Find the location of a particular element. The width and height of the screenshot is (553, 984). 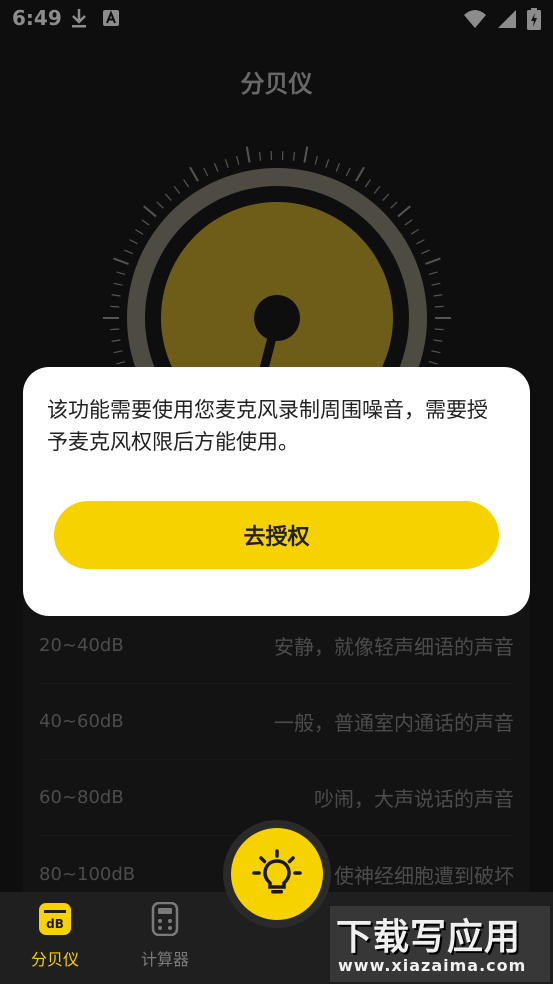

flashlight-button is located at coordinates (277, 874).